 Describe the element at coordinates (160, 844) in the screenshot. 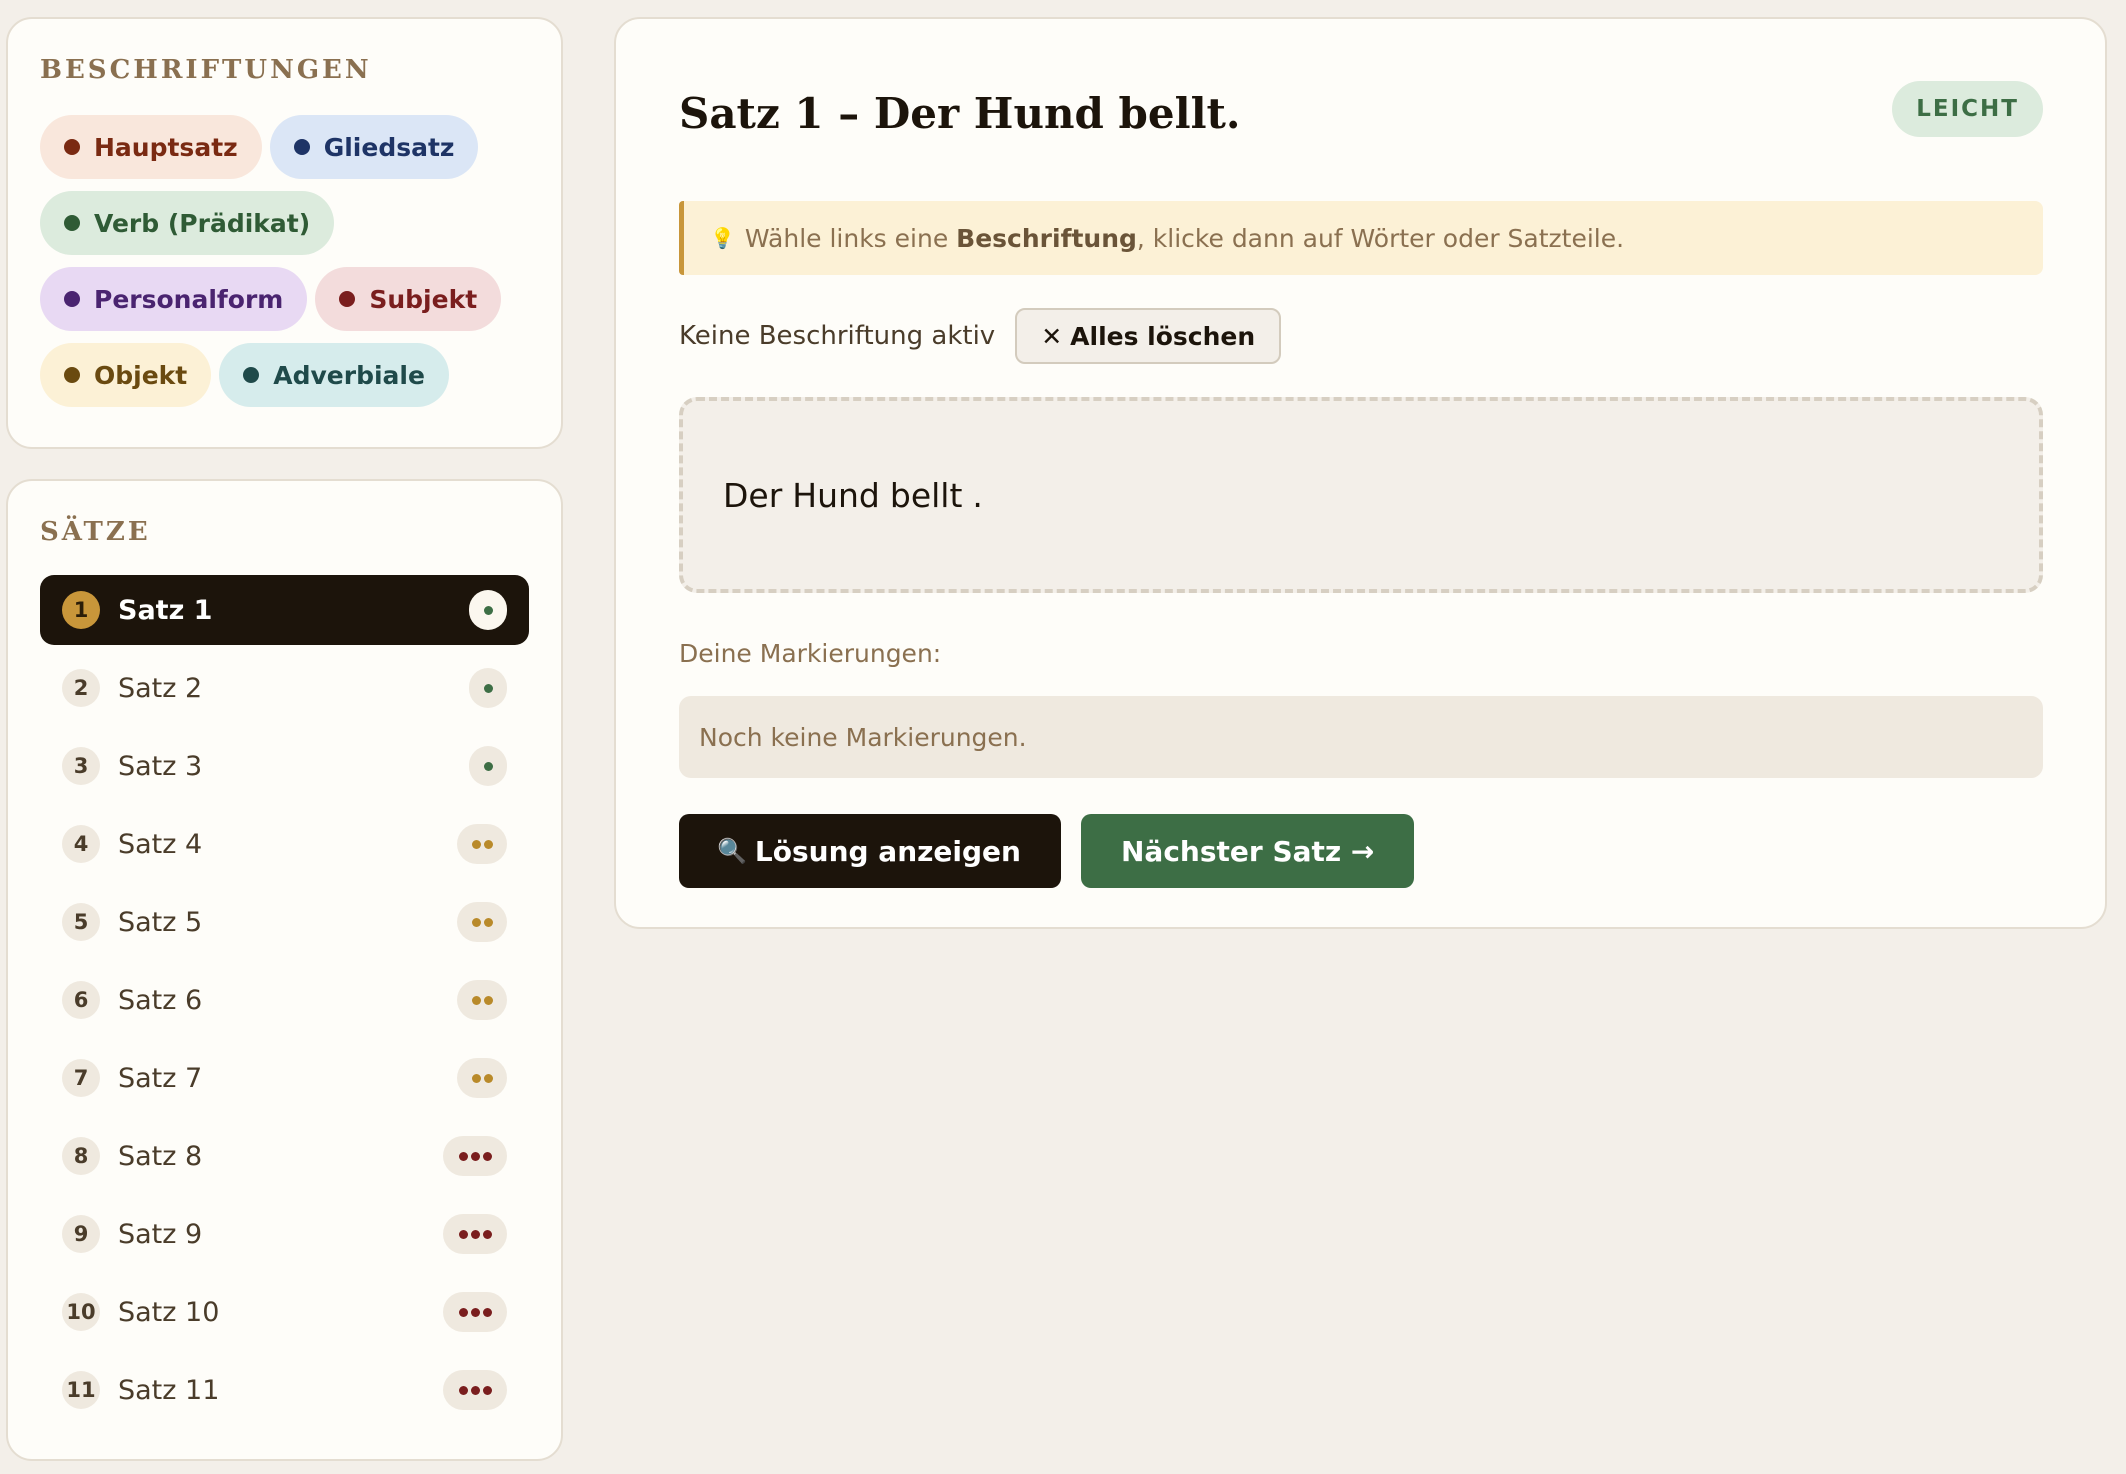

I see `sentence-label: Satz 4` at that location.